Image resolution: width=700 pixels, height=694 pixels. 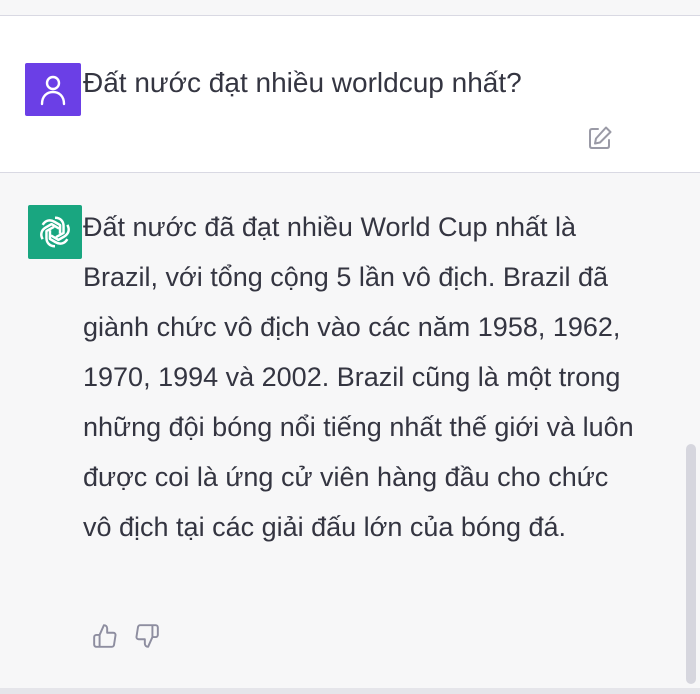 What do you see at coordinates (302, 82) in the screenshot?
I see `user-message-text: Đất nước đạt nhiều worldcup nhất?` at bounding box center [302, 82].